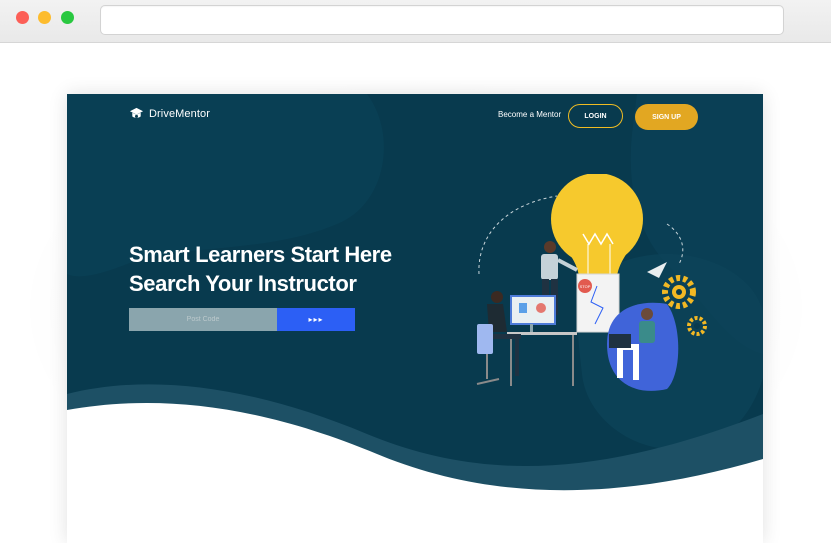  I want to click on postcode-search-input, so click(203, 319).